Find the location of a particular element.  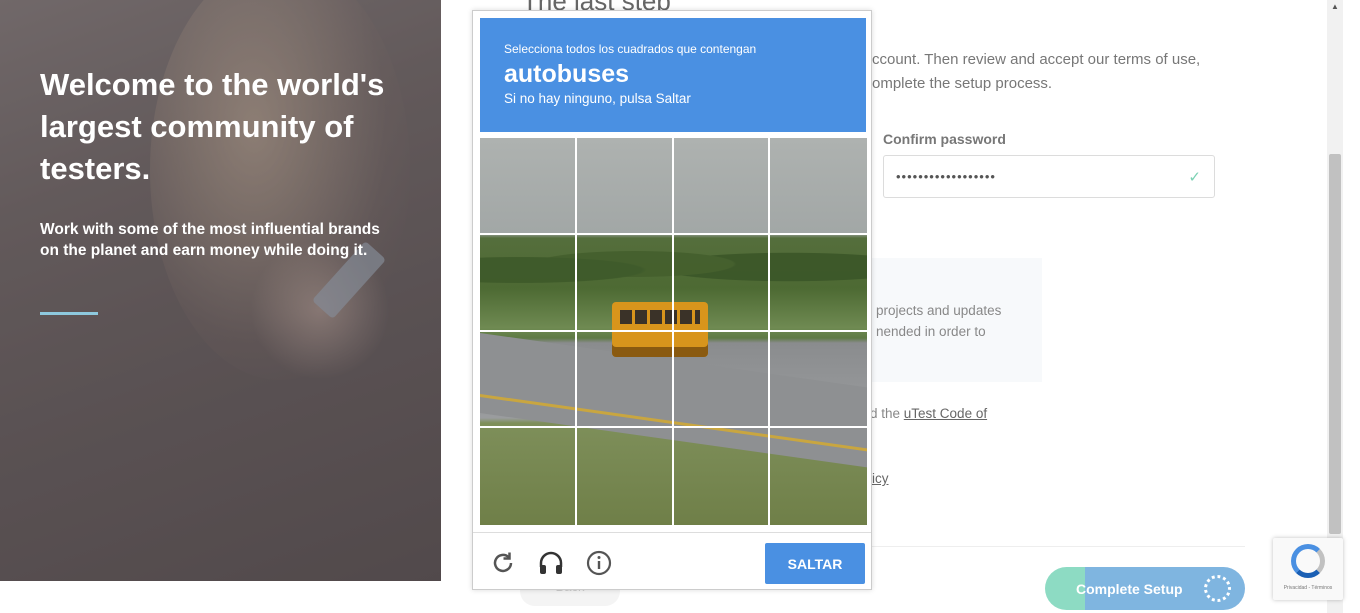

complete-setup-label: Complete Setup is located at coordinates (1129, 588).